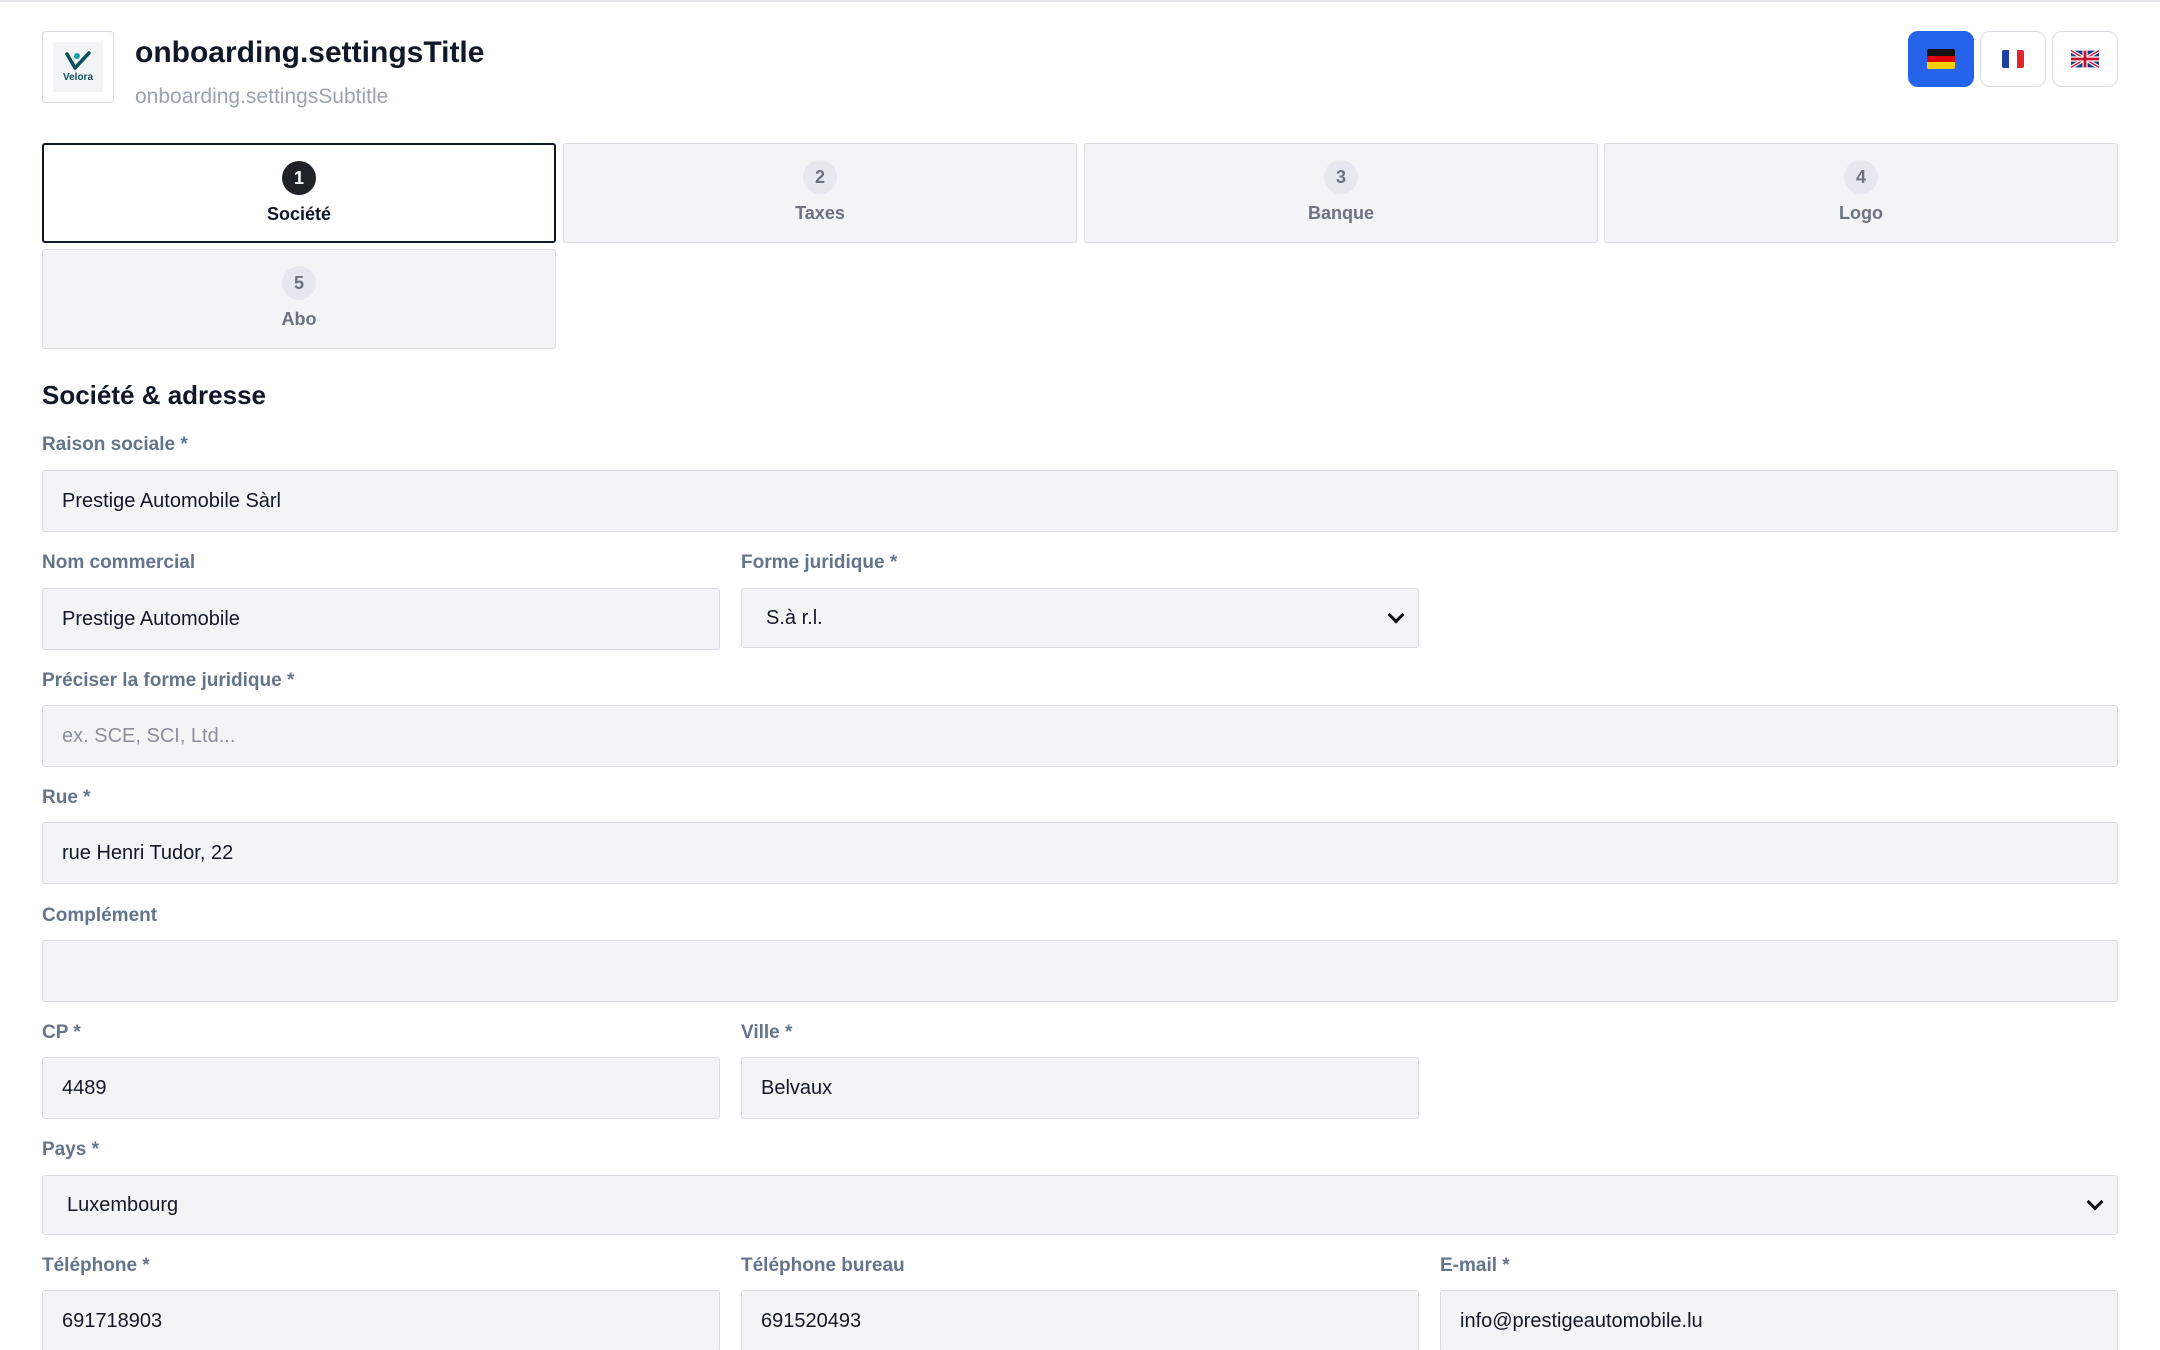 This screenshot has width=2160, height=1350. What do you see at coordinates (1080, 1088) in the screenshot?
I see `city-input` at bounding box center [1080, 1088].